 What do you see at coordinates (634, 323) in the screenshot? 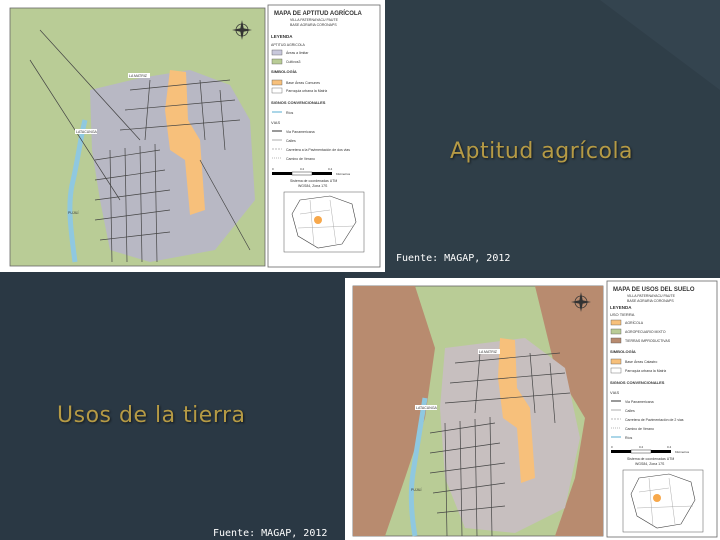
I see `legend-item: AGRÍCOLA` at bounding box center [634, 323].